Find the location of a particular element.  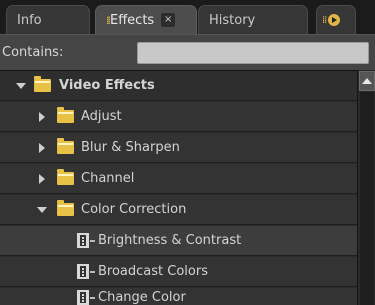

tree-item-label: Change Color is located at coordinates (142, 297).